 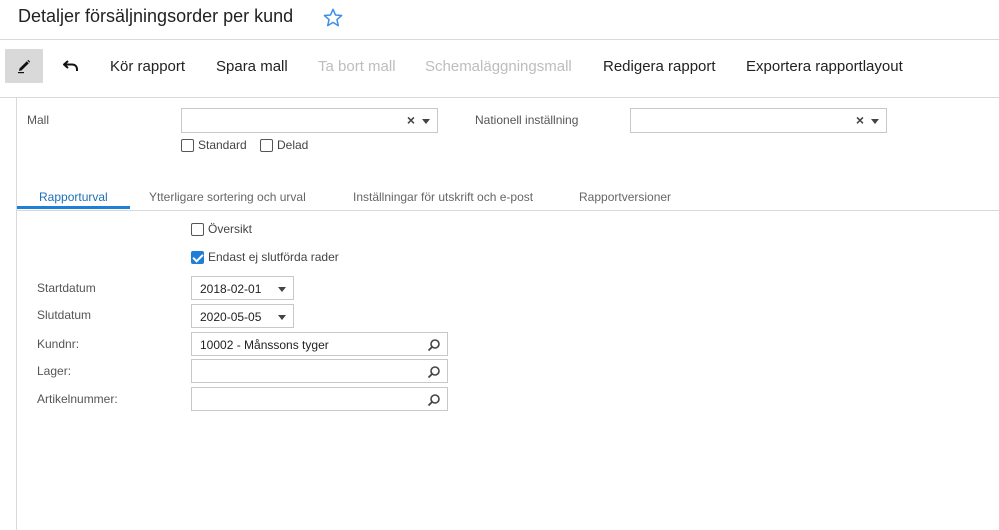 What do you see at coordinates (58, 344) in the screenshot?
I see `customer-label: Kundnr:` at bounding box center [58, 344].